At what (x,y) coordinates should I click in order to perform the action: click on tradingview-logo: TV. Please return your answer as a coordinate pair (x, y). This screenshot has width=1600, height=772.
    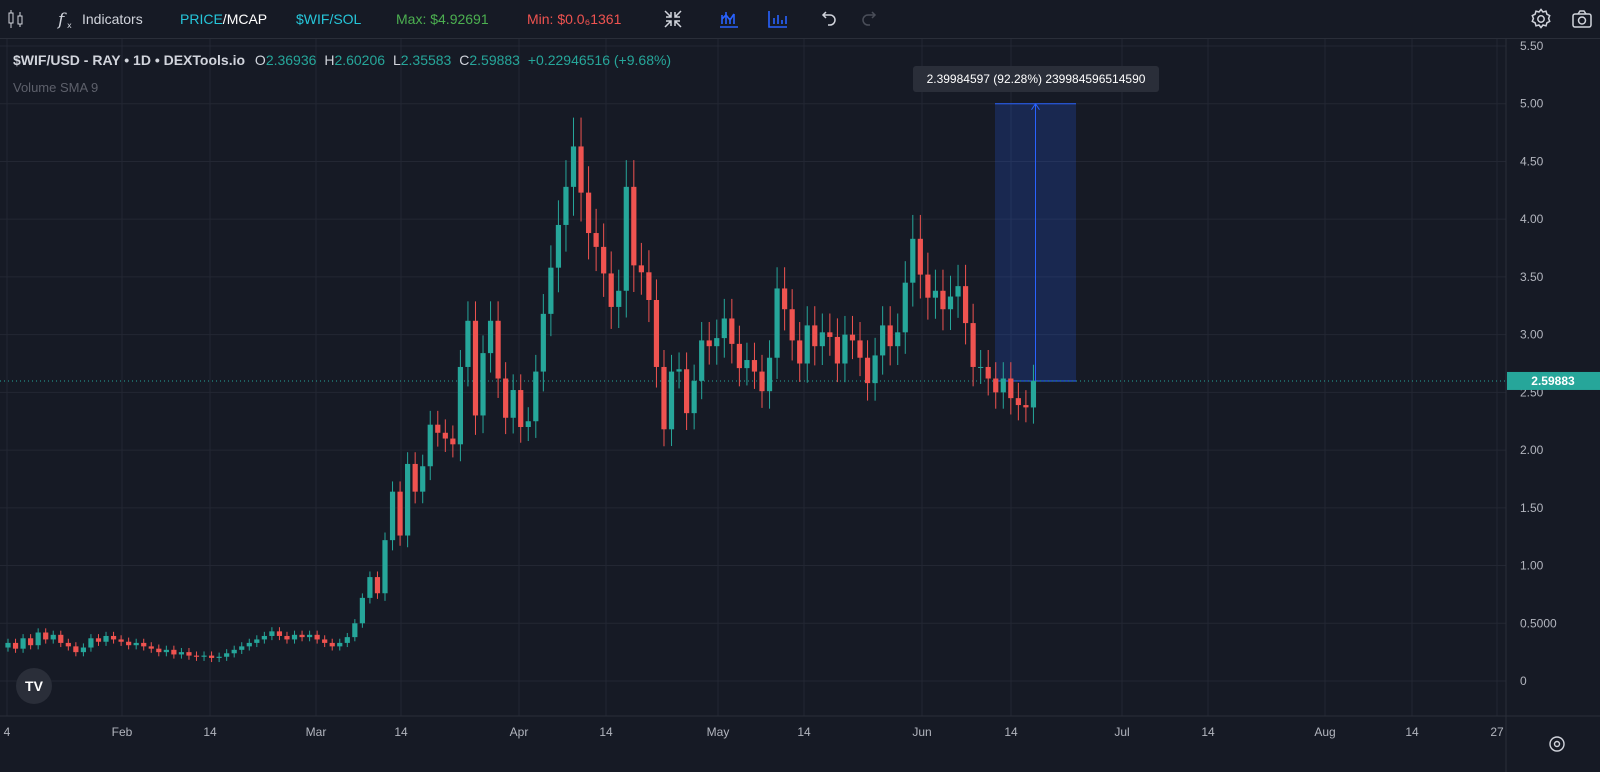
    Looking at the image, I should click on (34, 686).